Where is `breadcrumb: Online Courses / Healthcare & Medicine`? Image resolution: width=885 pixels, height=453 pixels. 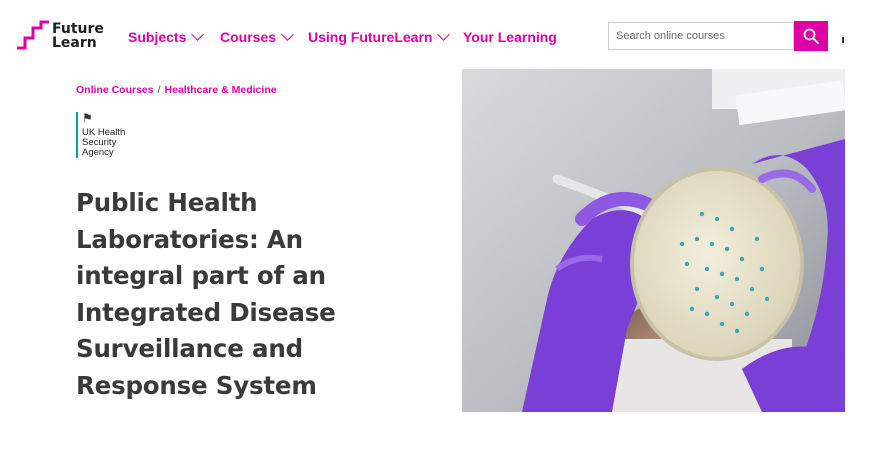 breadcrumb: Online Courses / Healthcare & Medicine is located at coordinates (176, 90).